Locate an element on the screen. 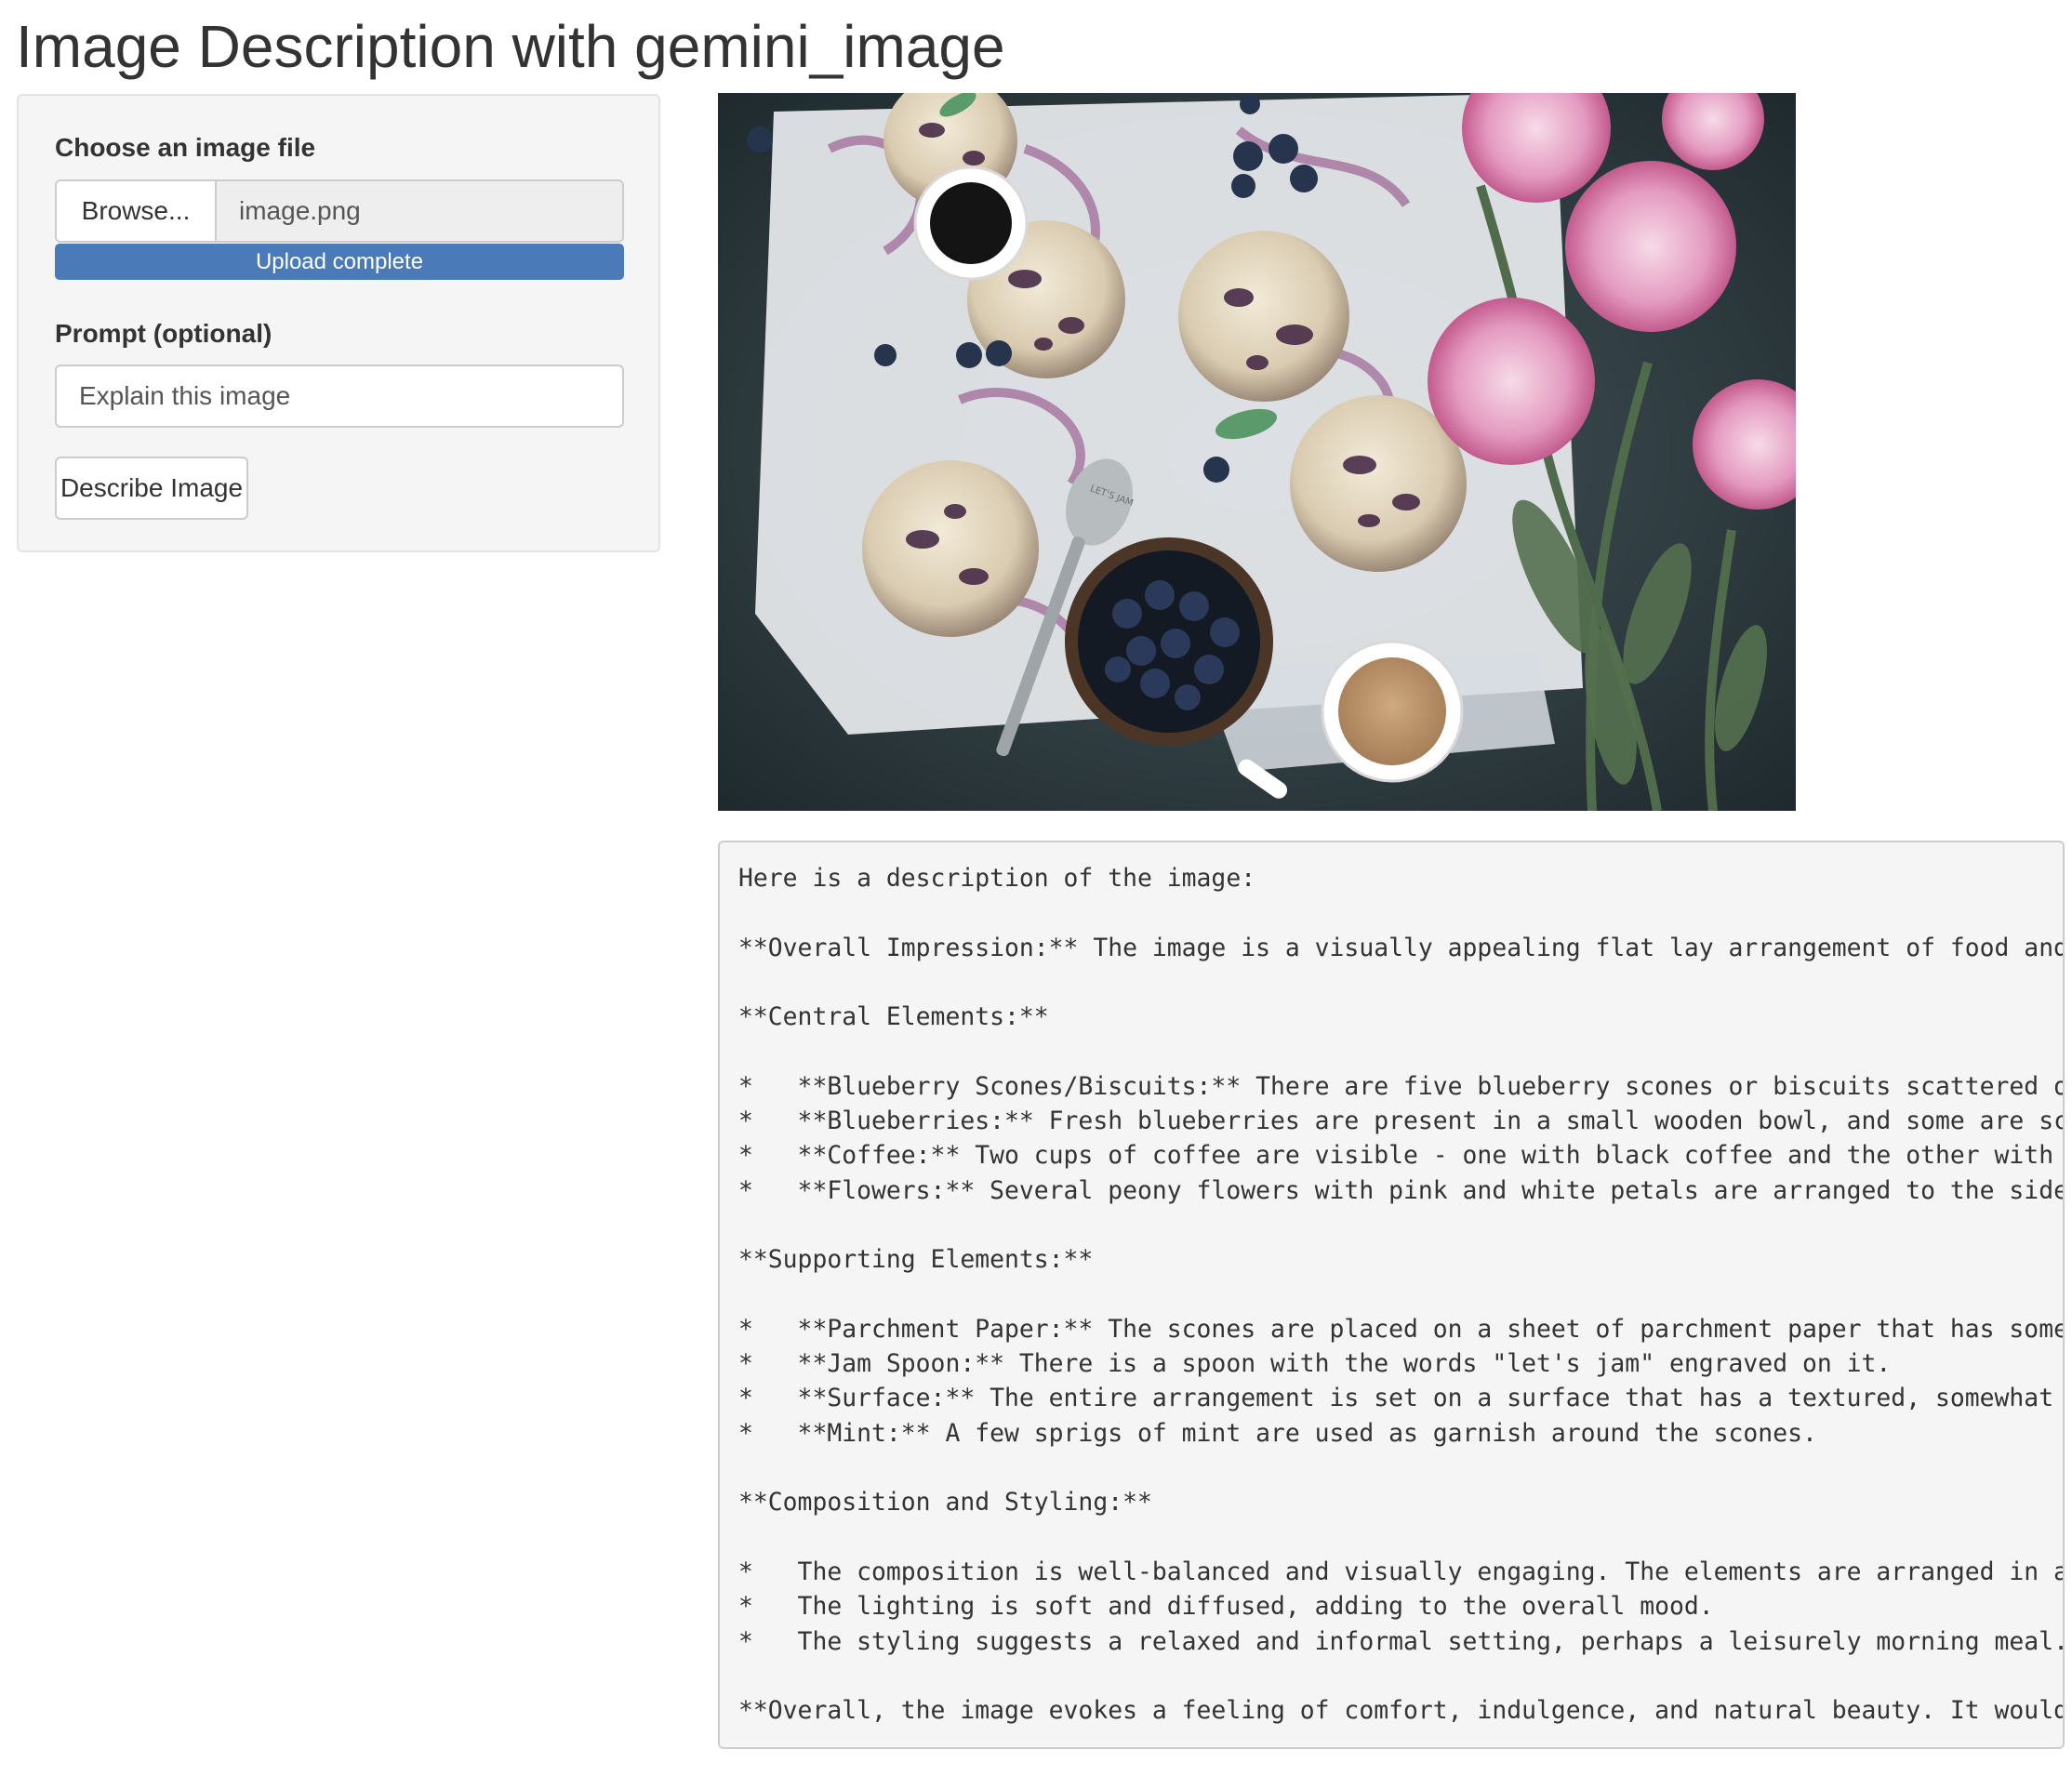  page-title: Image Description with gemini_image is located at coordinates (511, 47).